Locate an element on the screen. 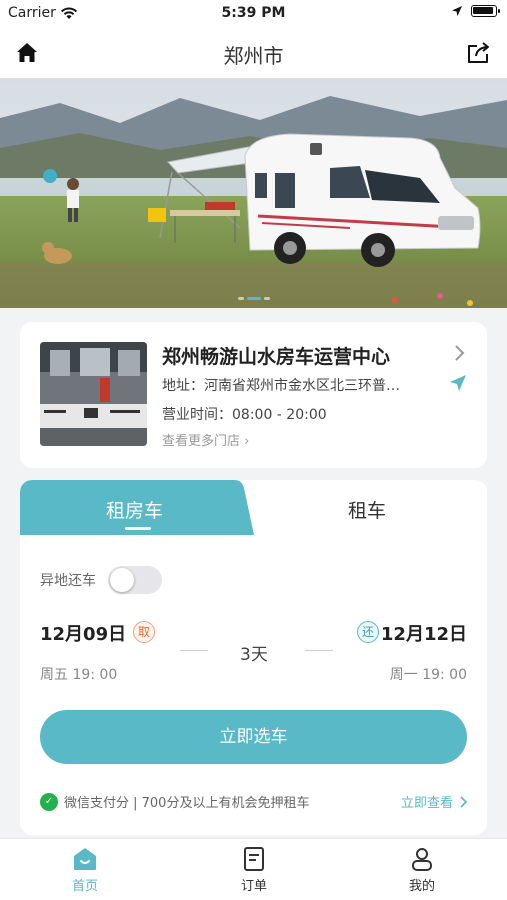  promo-text: 微信支付分 | 700分及以上有机会免押租车 is located at coordinates (187, 803).